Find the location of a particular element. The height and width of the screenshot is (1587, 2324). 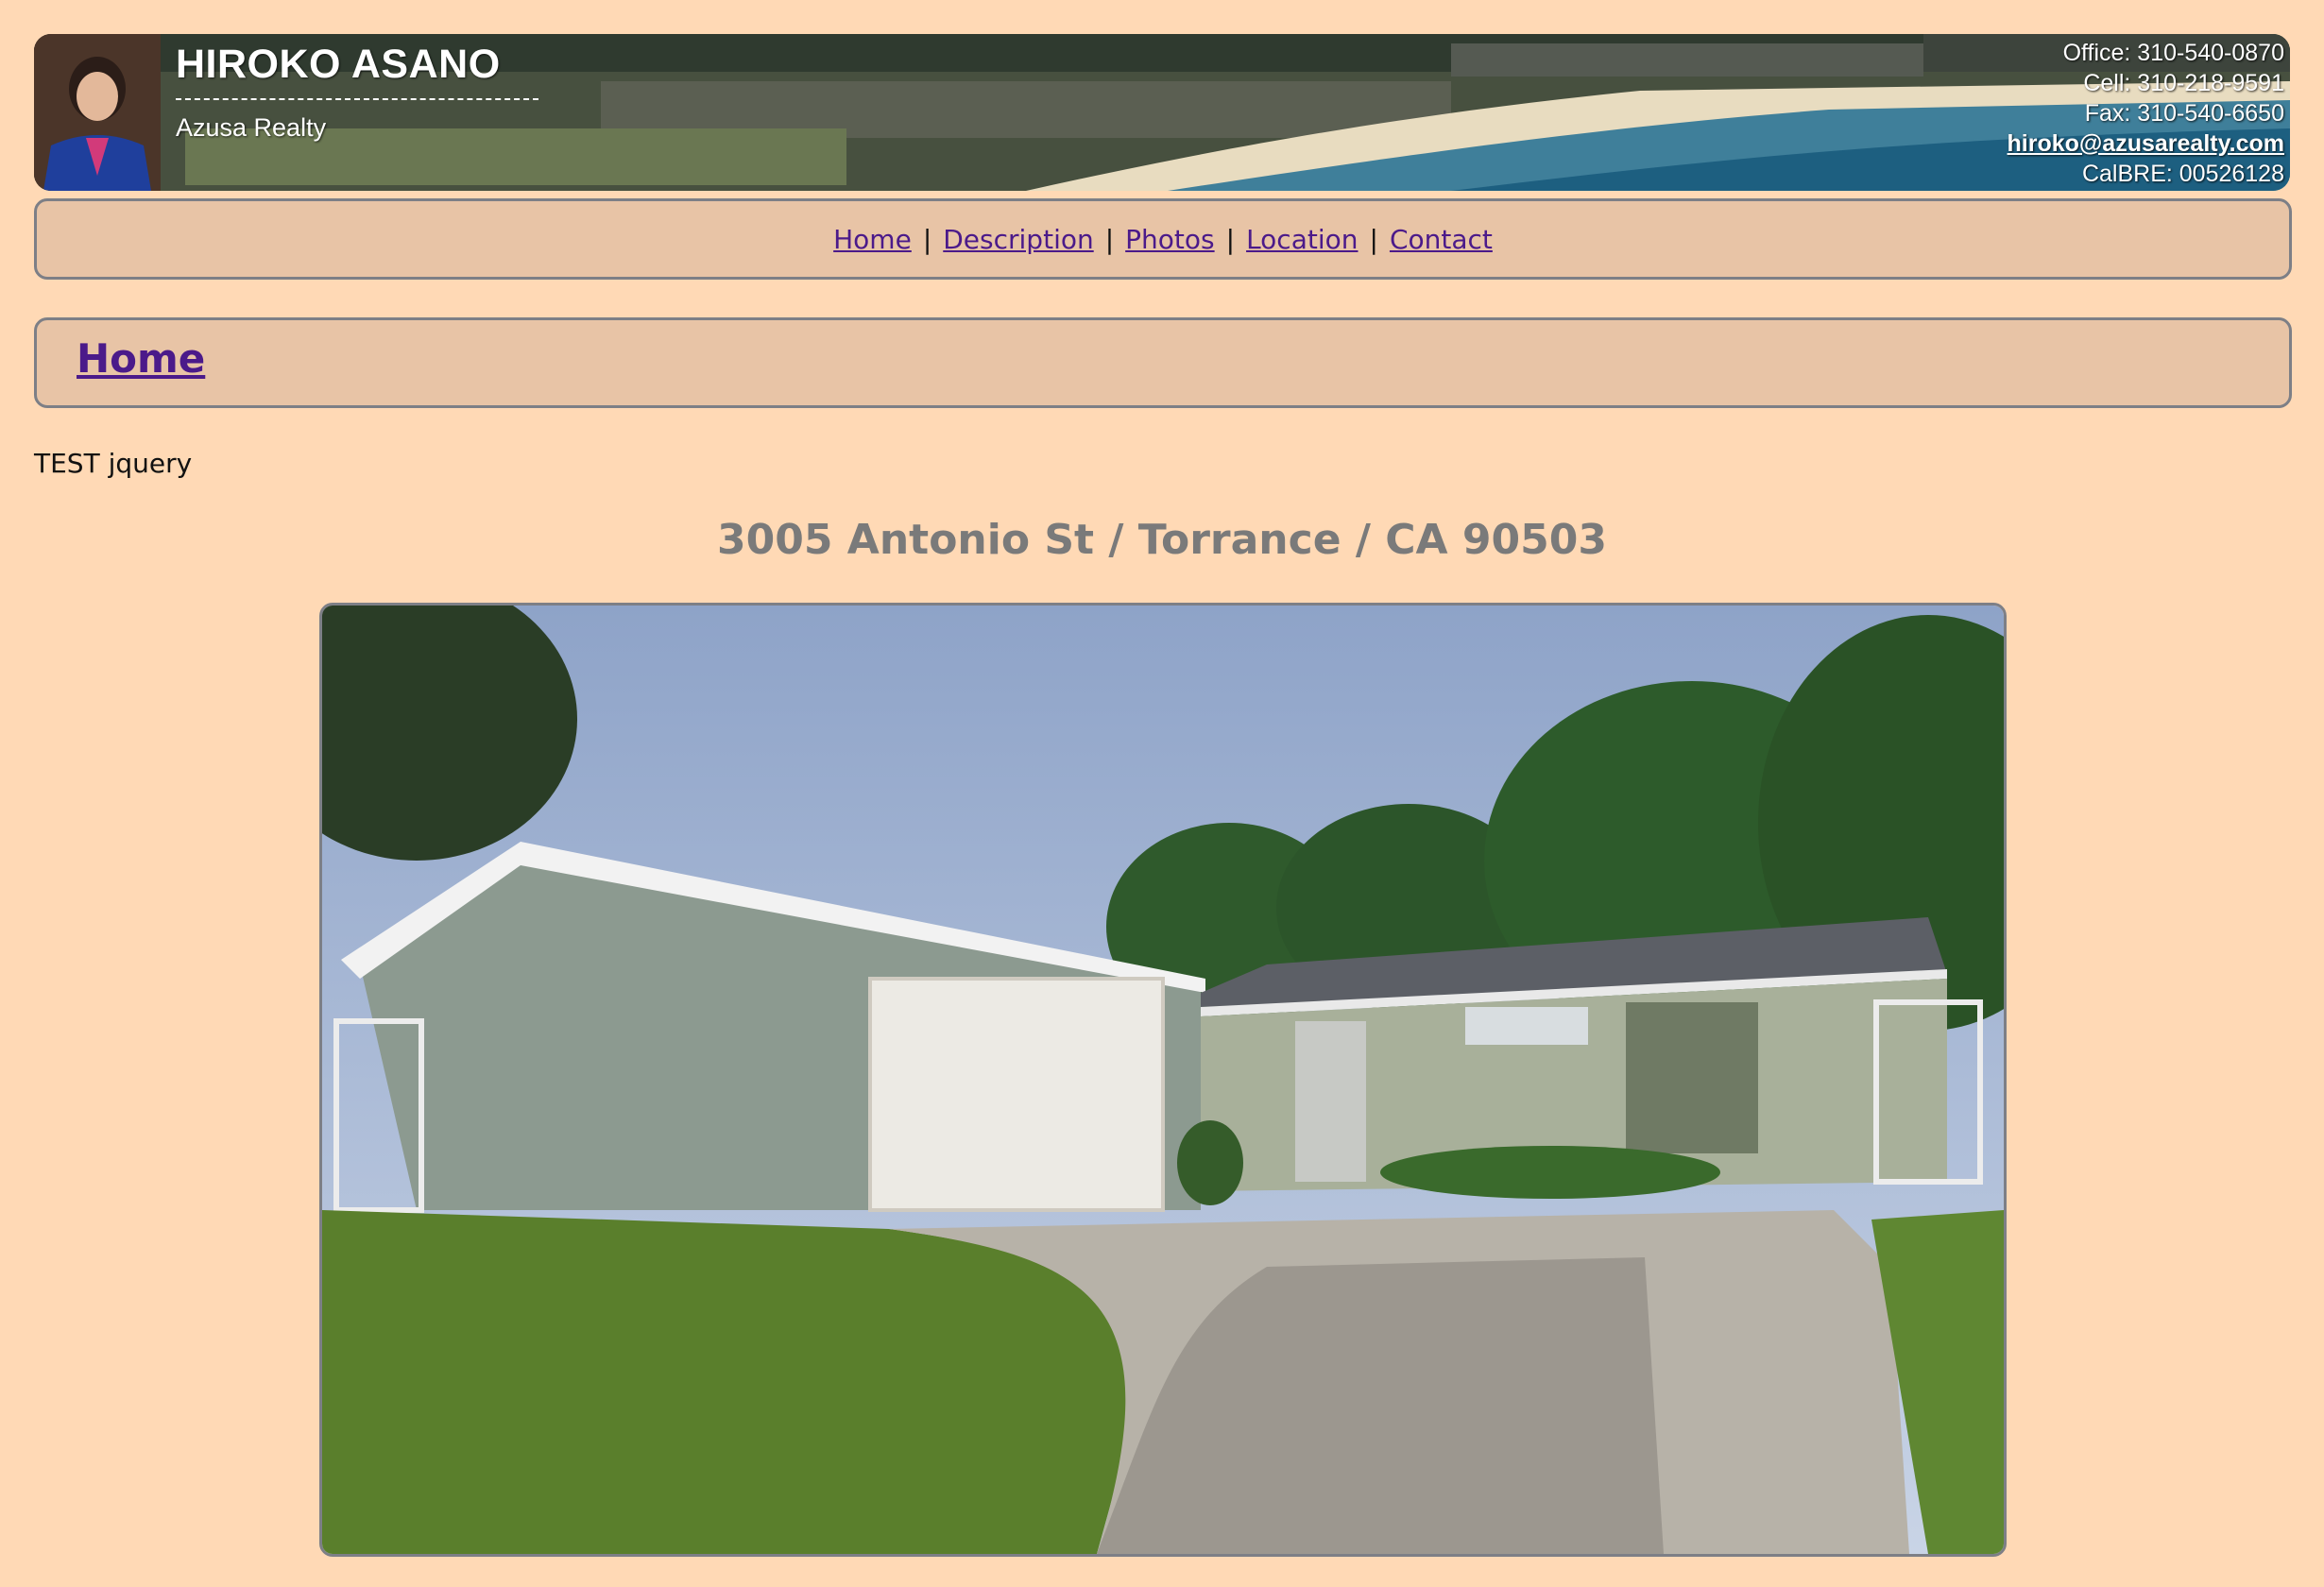

nav-home: Home is located at coordinates (872, 239).